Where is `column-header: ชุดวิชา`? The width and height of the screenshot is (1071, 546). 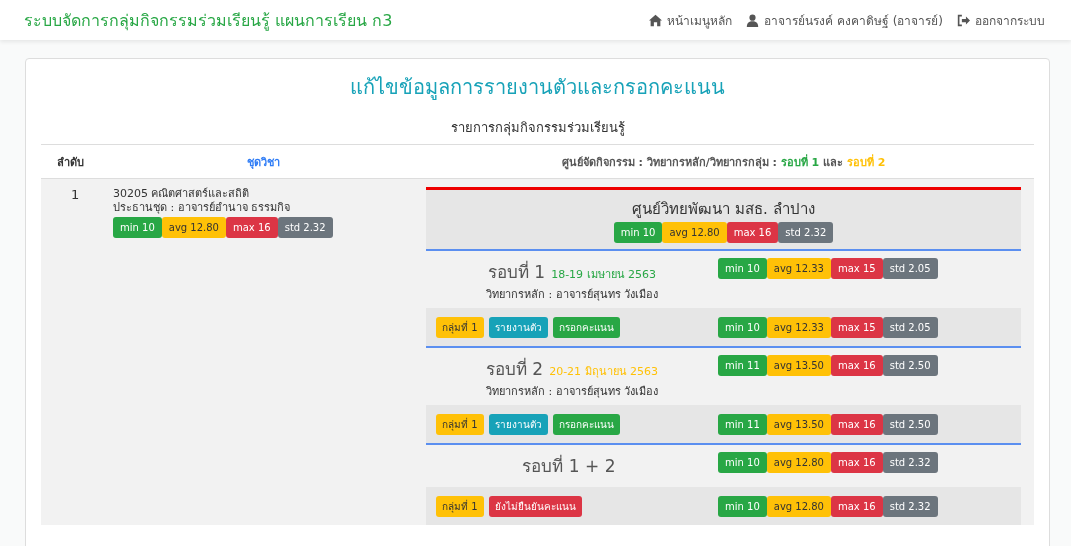 column-header: ชุดวิชา is located at coordinates (263, 162).